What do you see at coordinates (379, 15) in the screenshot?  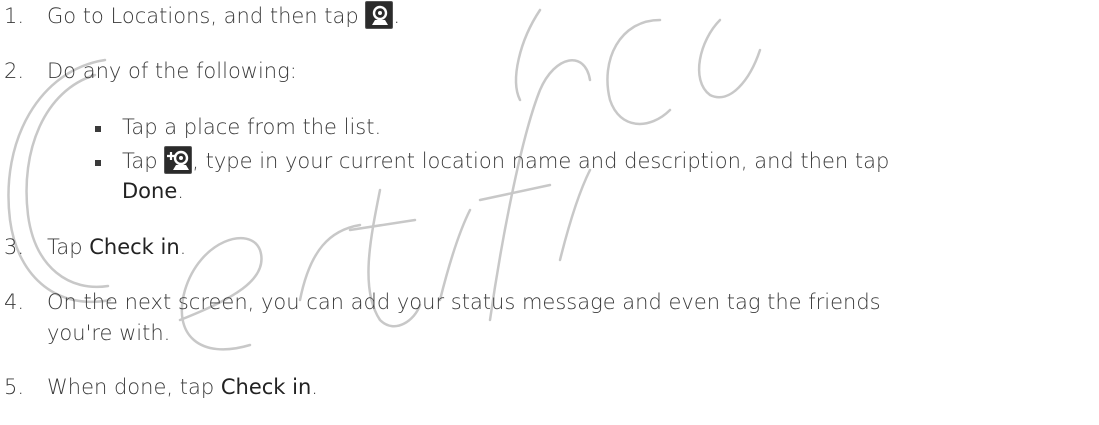 I see `locations-pin-icon` at bounding box center [379, 15].